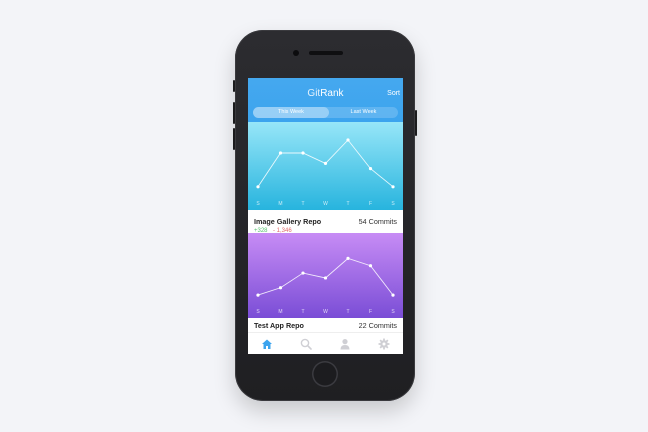 This screenshot has height=432, width=648. What do you see at coordinates (296, 53) in the screenshot?
I see `front-camera` at bounding box center [296, 53].